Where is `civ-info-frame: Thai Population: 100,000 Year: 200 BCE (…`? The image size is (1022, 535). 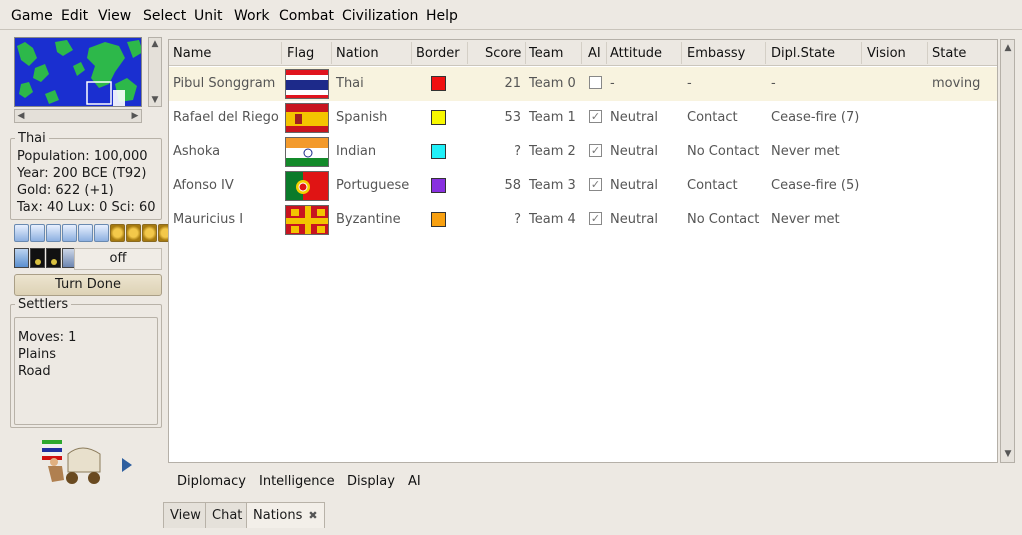
civ-info-frame: Thai Population: 100,000 Year: 200 BCE (… is located at coordinates (86, 175).